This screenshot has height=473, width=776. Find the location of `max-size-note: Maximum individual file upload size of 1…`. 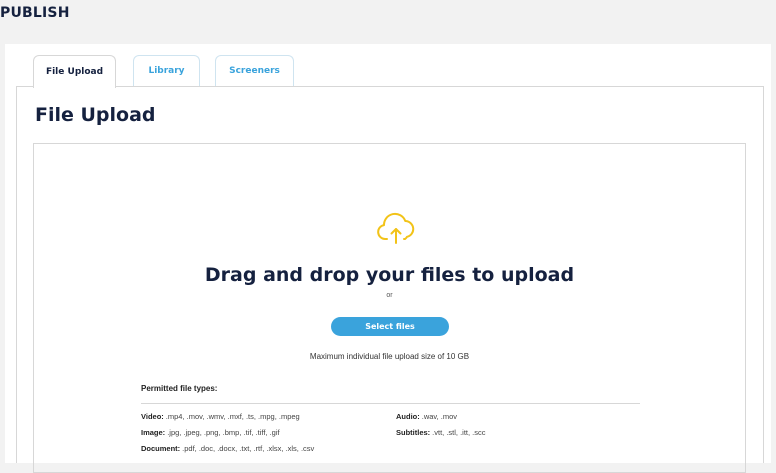

max-size-note: Maximum individual file upload size of 1… is located at coordinates (389, 356).